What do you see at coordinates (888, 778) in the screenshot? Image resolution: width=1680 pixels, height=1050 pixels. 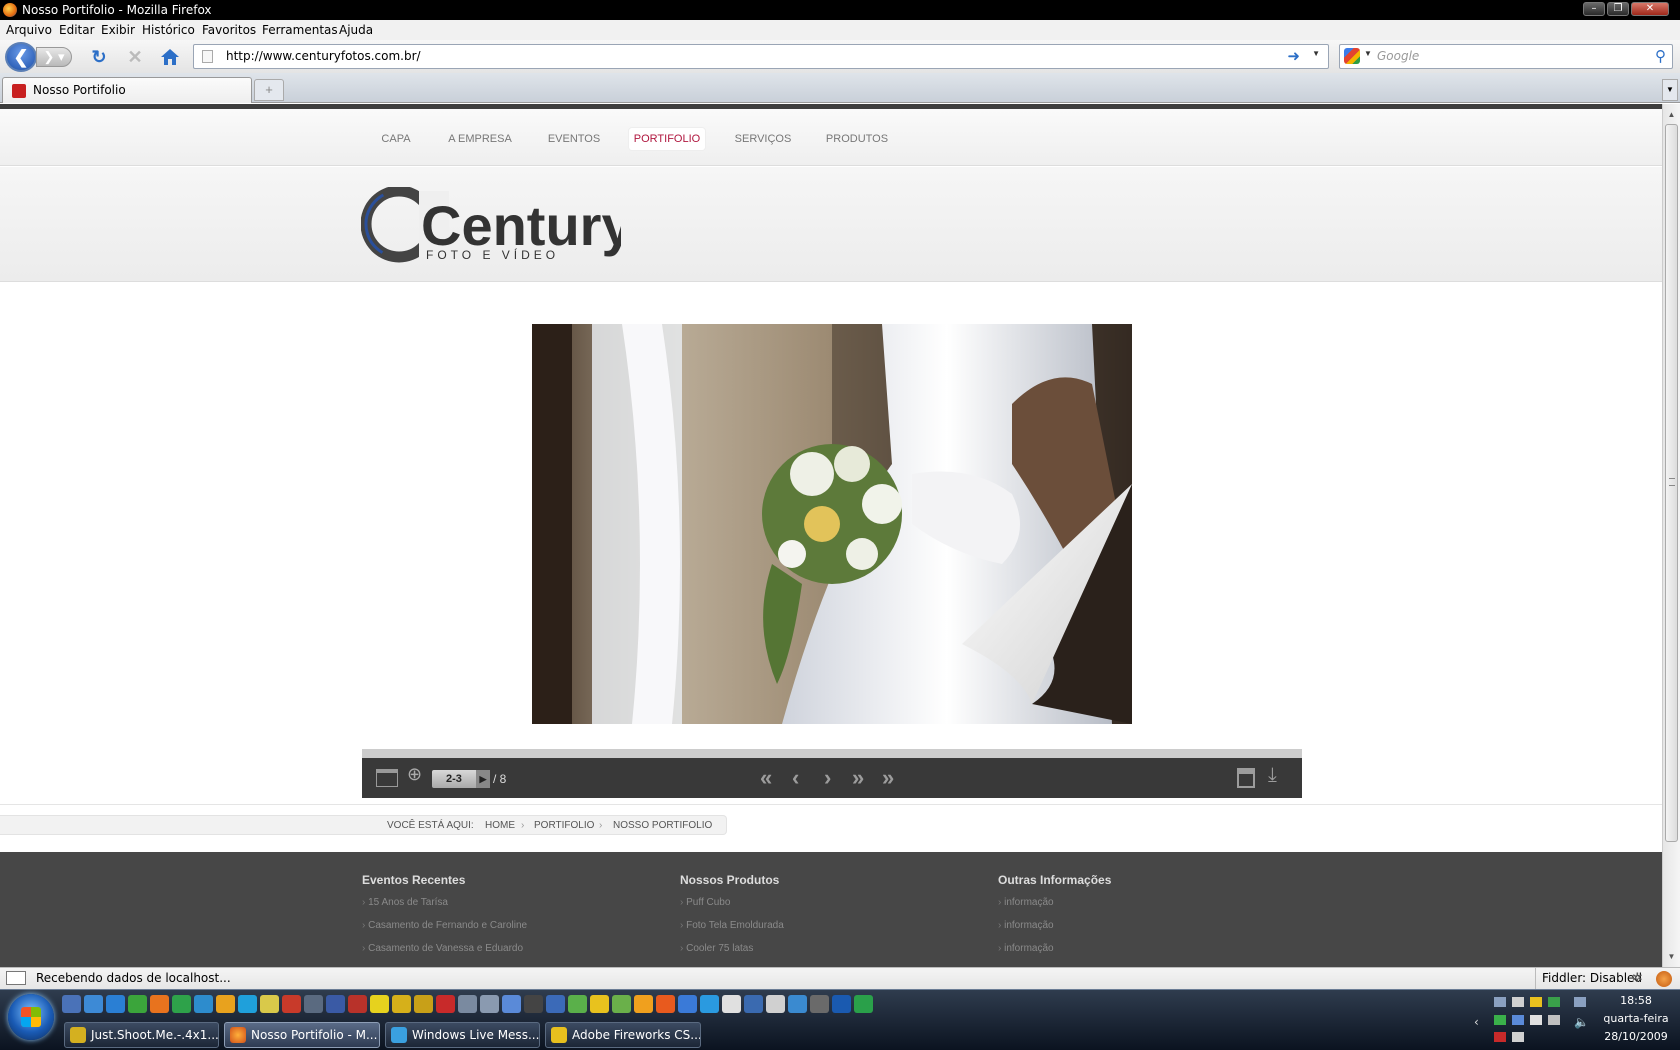 I see `last-page-icon: »` at bounding box center [888, 778].